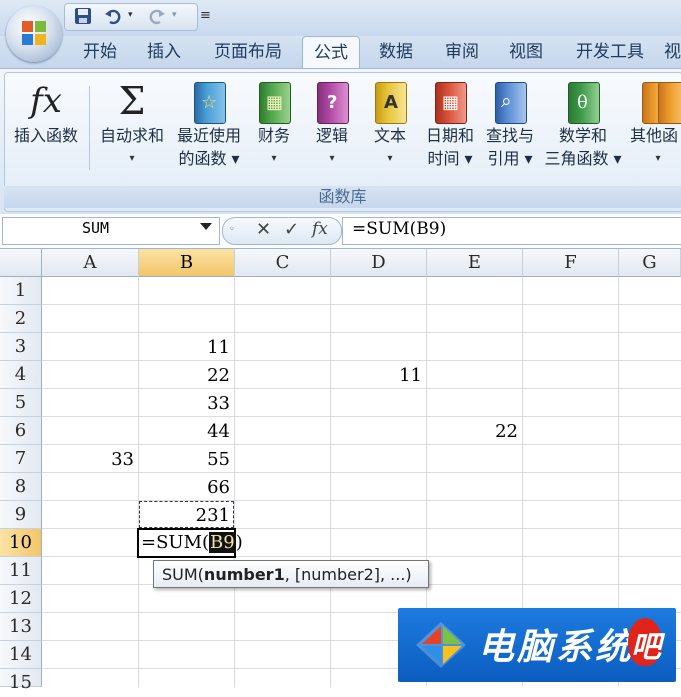 This screenshot has height=697, width=681. What do you see at coordinates (186, 487) in the screenshot?
I see `cell-b8: 66` at bounding box center [186, 487].